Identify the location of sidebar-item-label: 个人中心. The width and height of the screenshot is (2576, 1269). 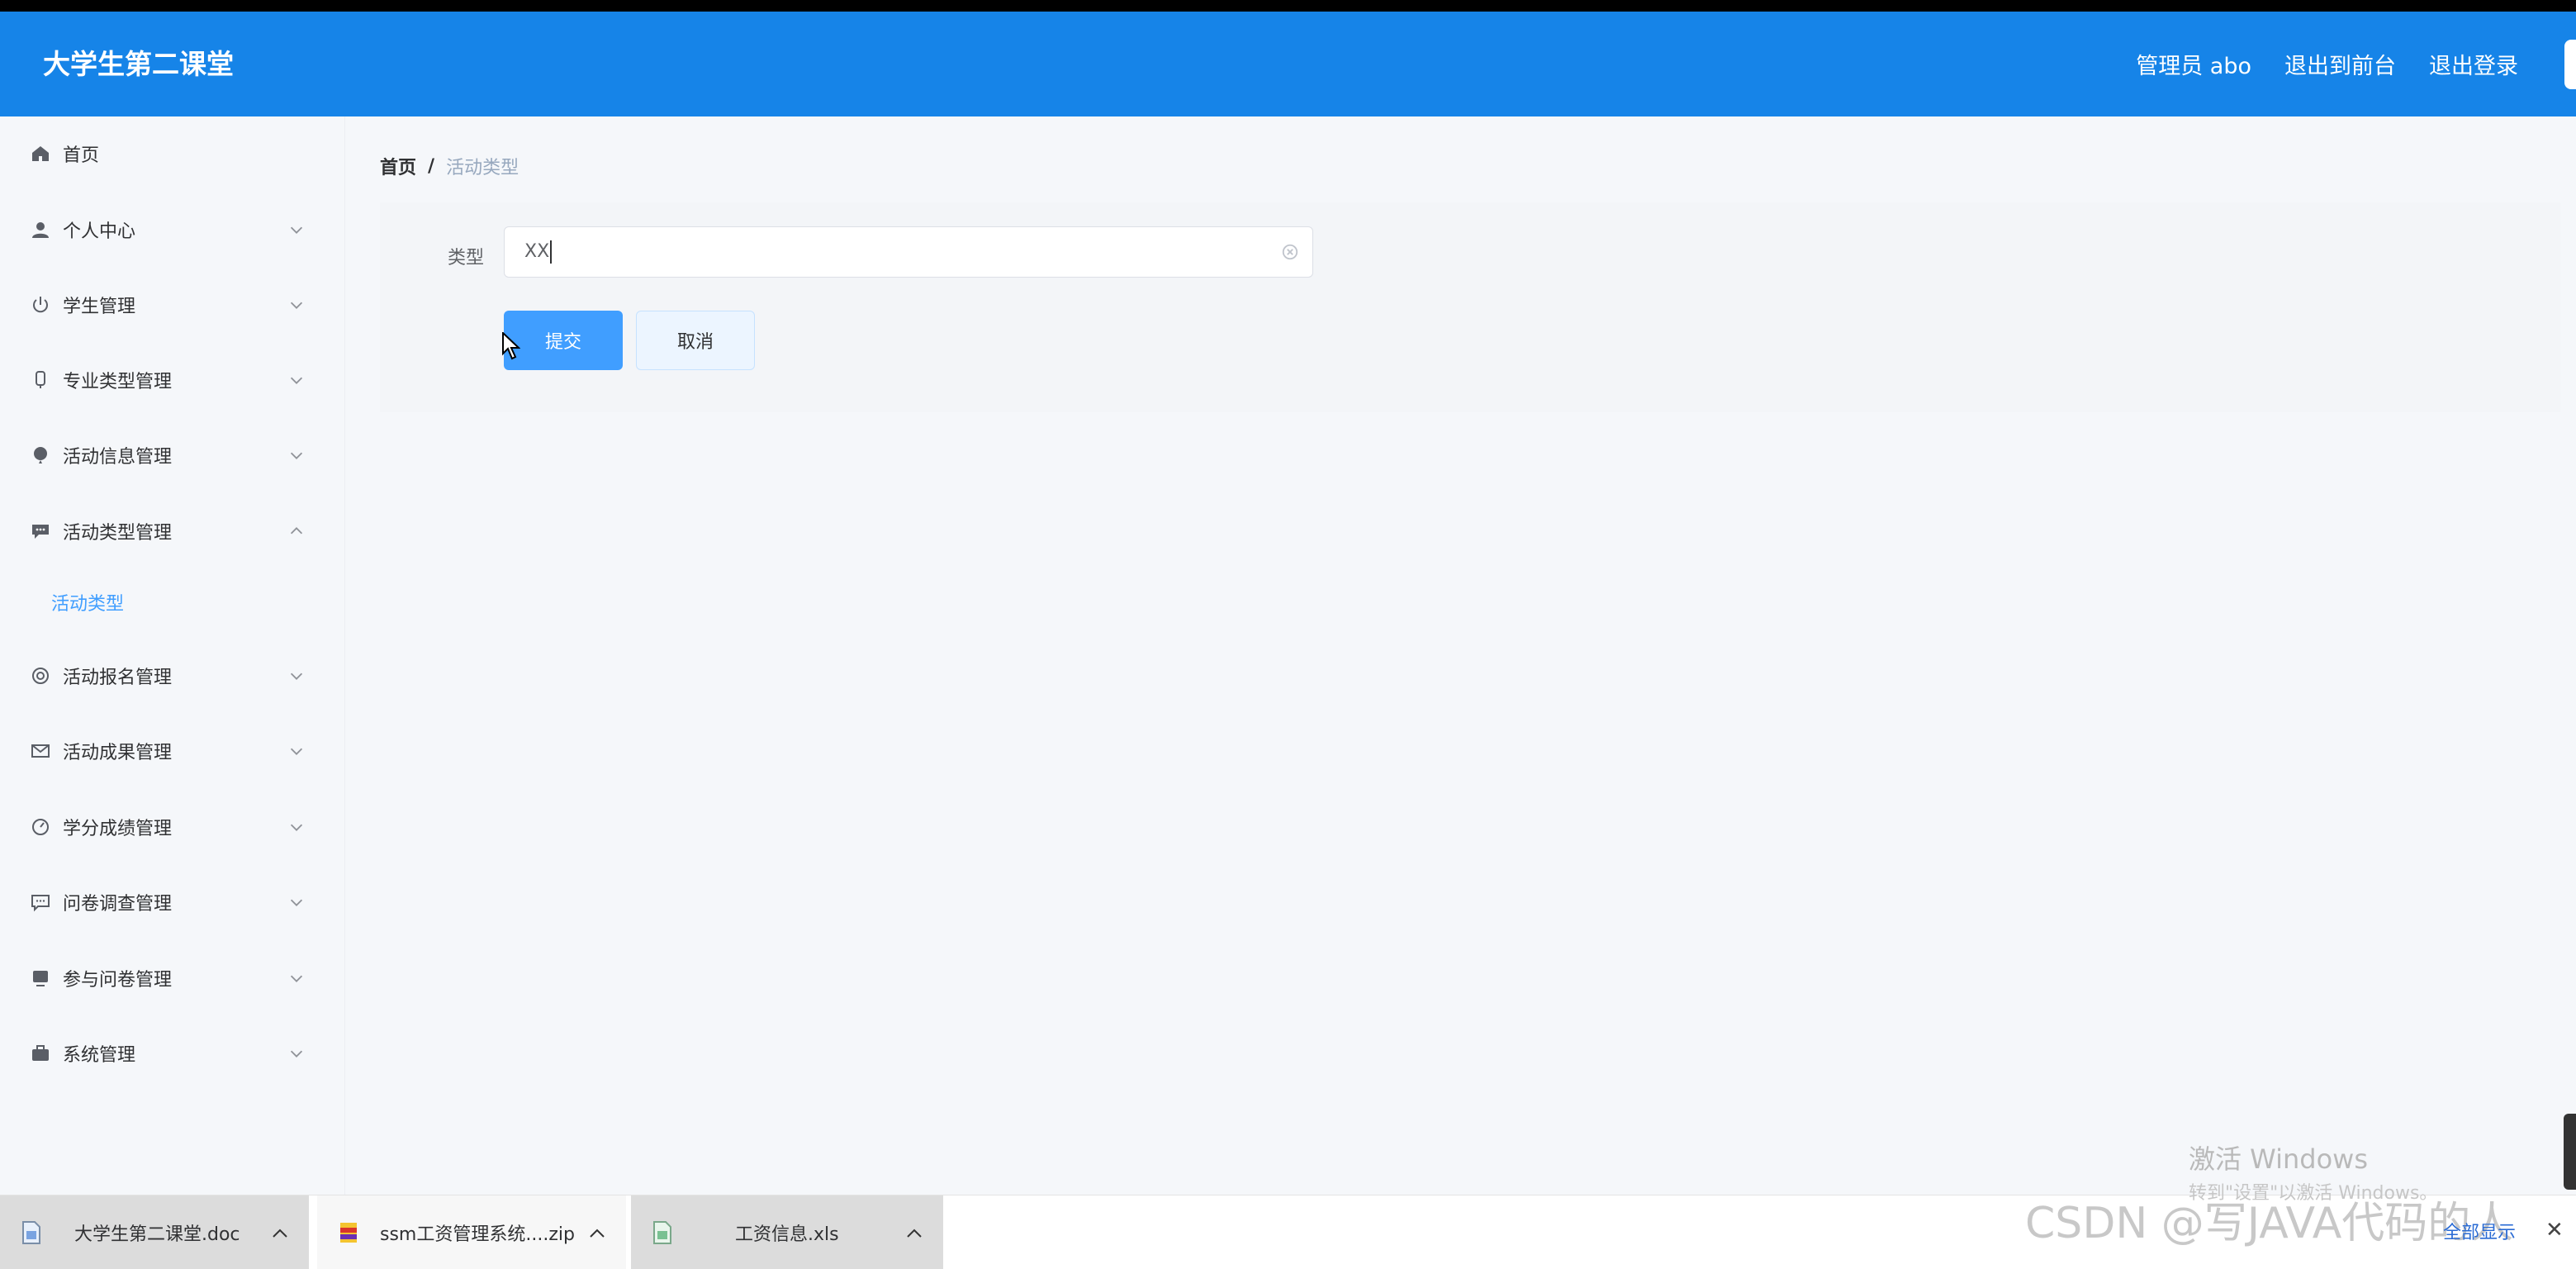
(99, 231).